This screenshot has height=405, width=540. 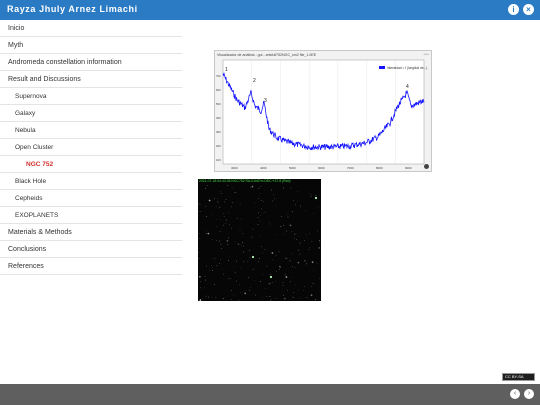 I want to click on sidebar-item-nebula: Nebula, so click(x=91, y=130).